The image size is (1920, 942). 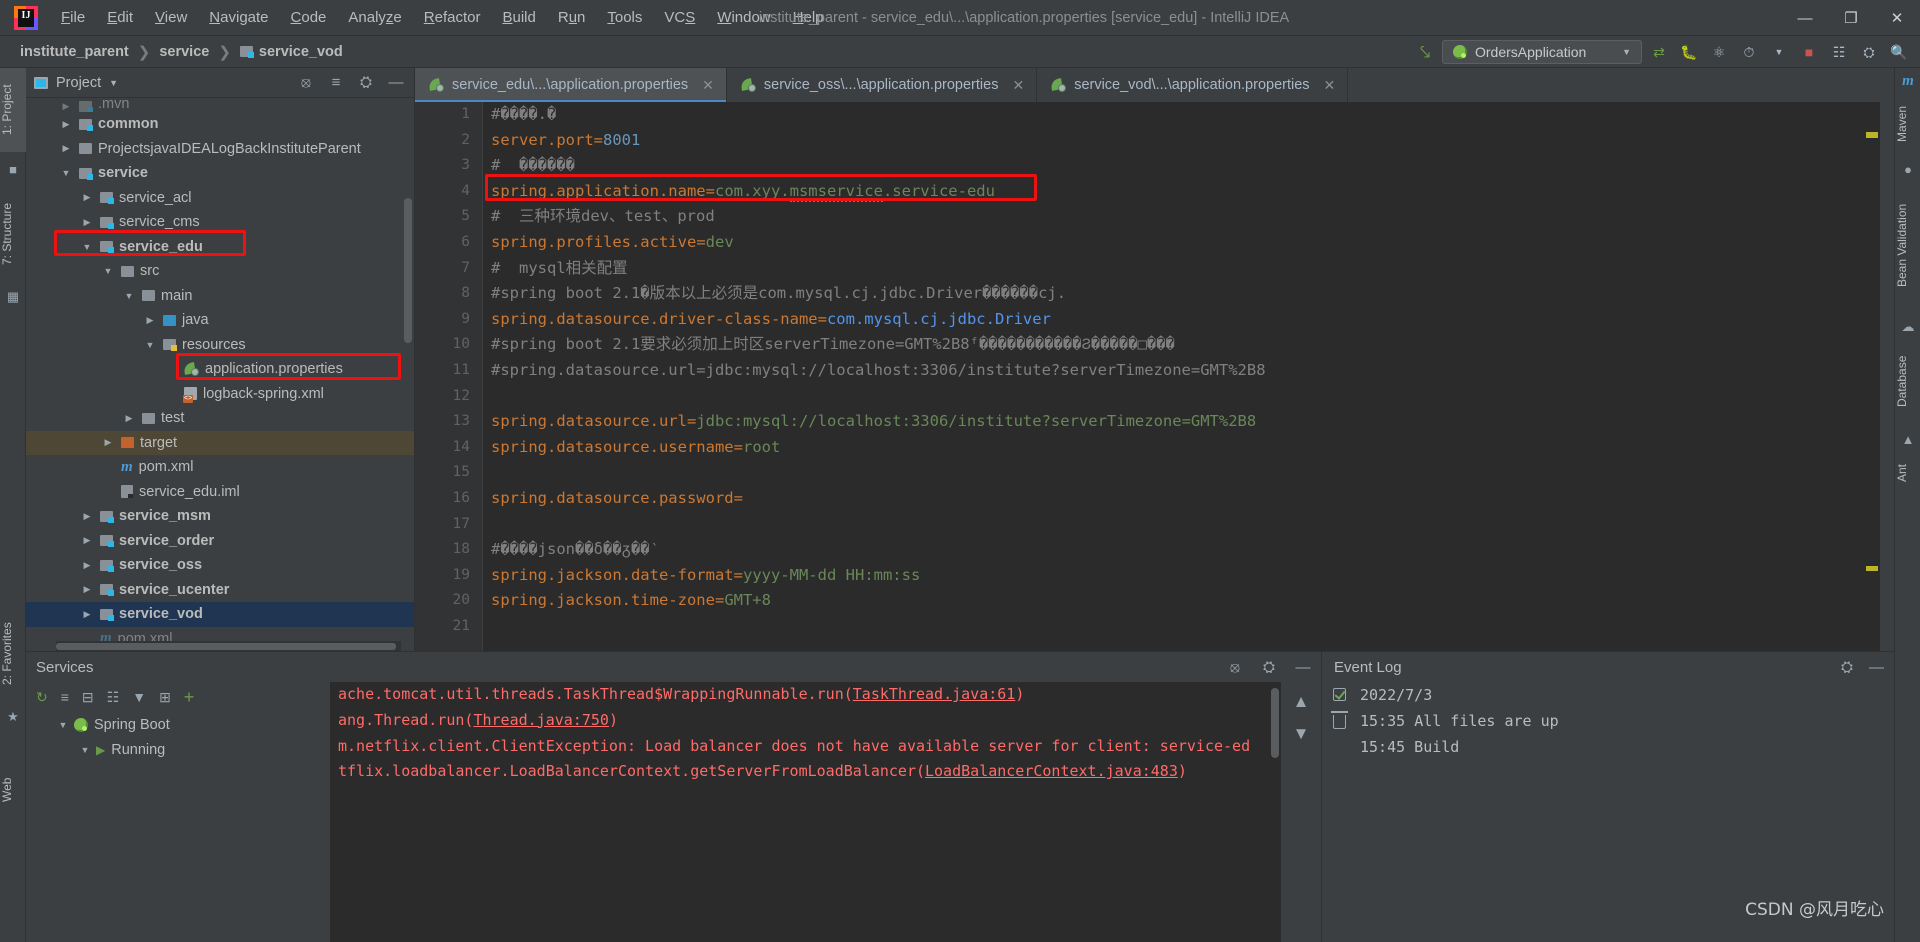 I want to click on menu-run: Run, so click(x=572, y=17).